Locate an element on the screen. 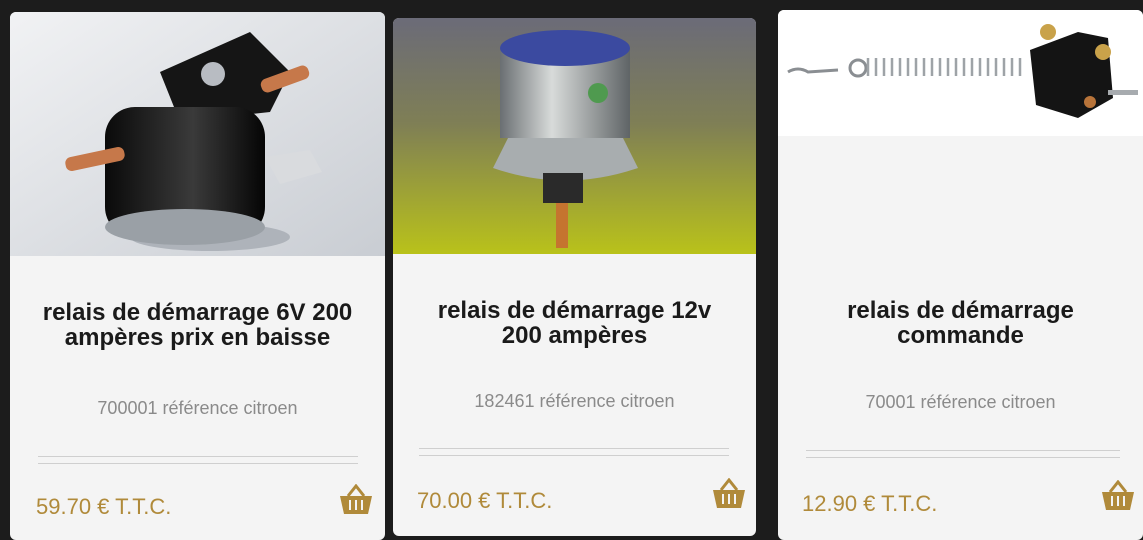 The height and width of the screenshot is (540, 1143). product-price: 59.70 € T.T.C. is located at coordinates (104, 506).